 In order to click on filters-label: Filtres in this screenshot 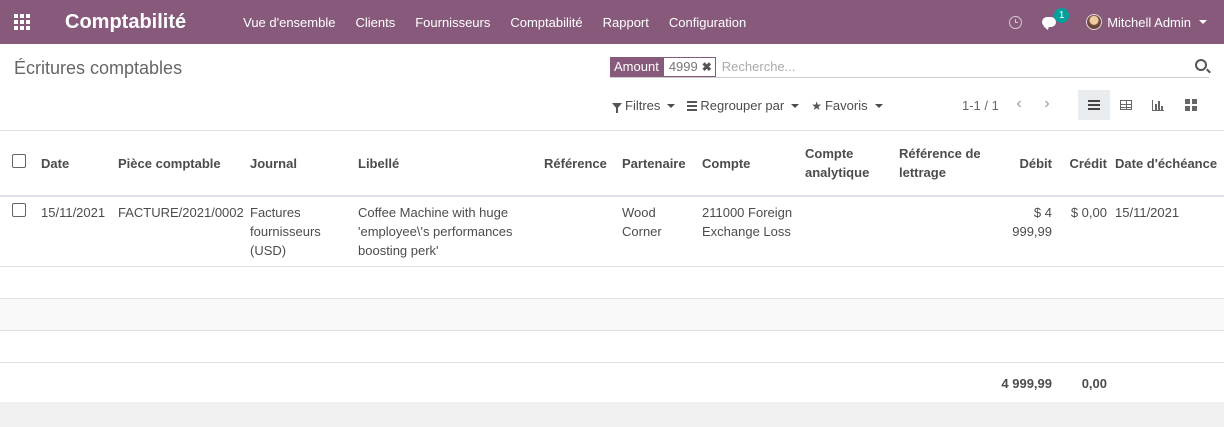, I will do `click(643, 105)`.